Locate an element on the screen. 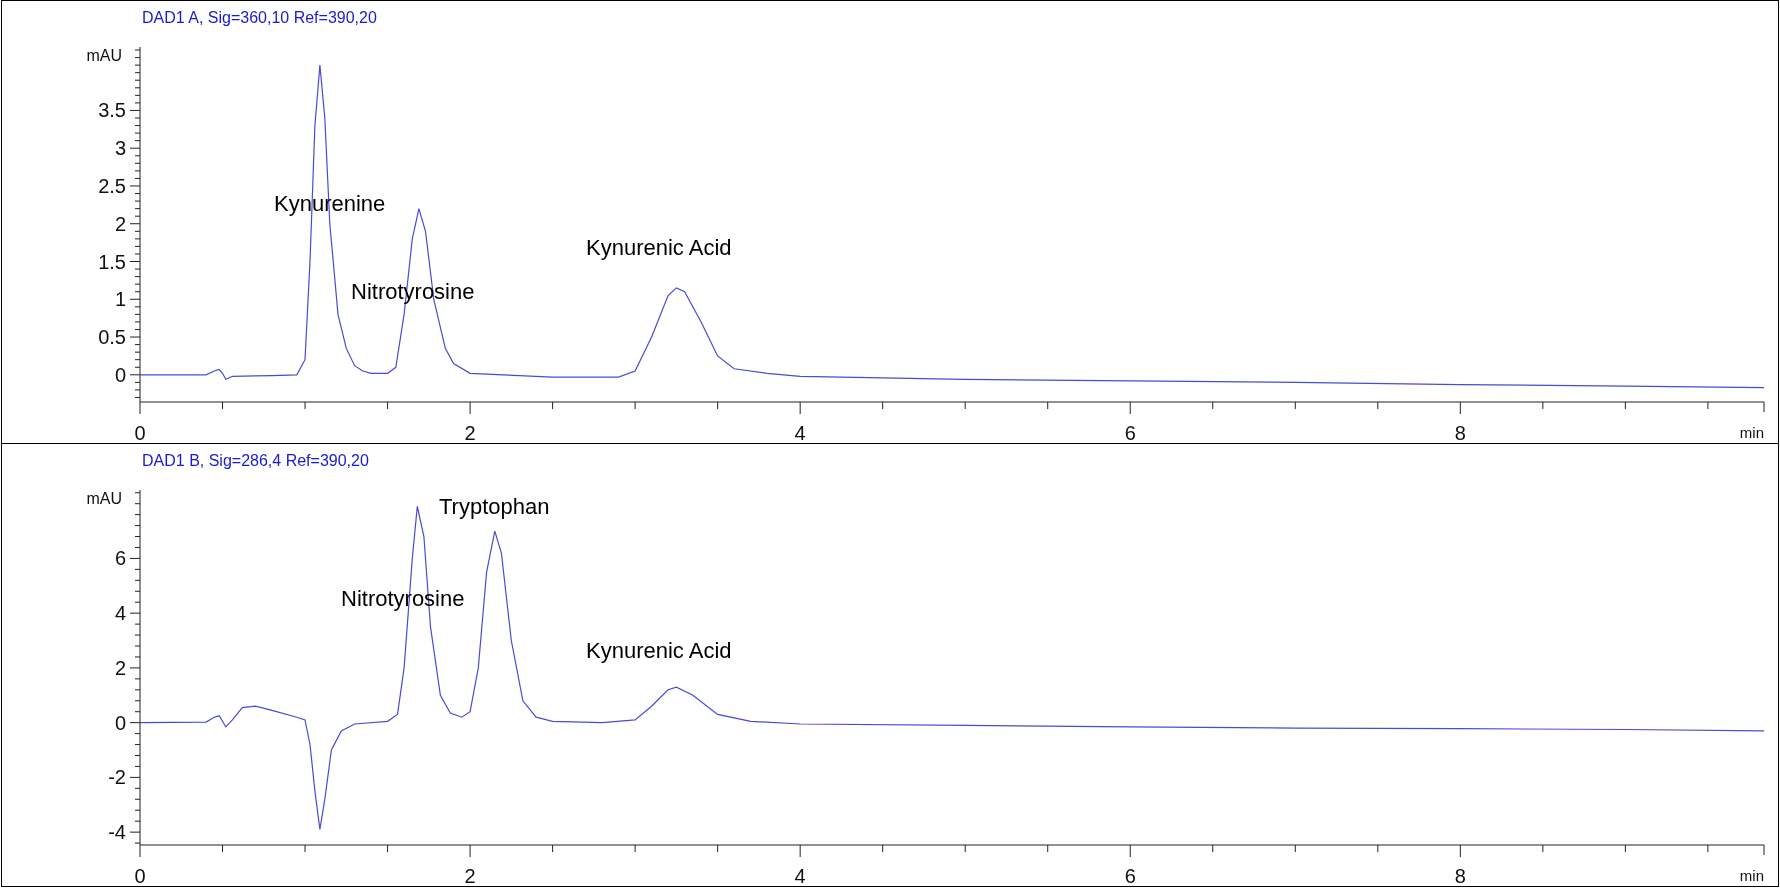  tick-label: 3 is located at coordinates (120, 148).